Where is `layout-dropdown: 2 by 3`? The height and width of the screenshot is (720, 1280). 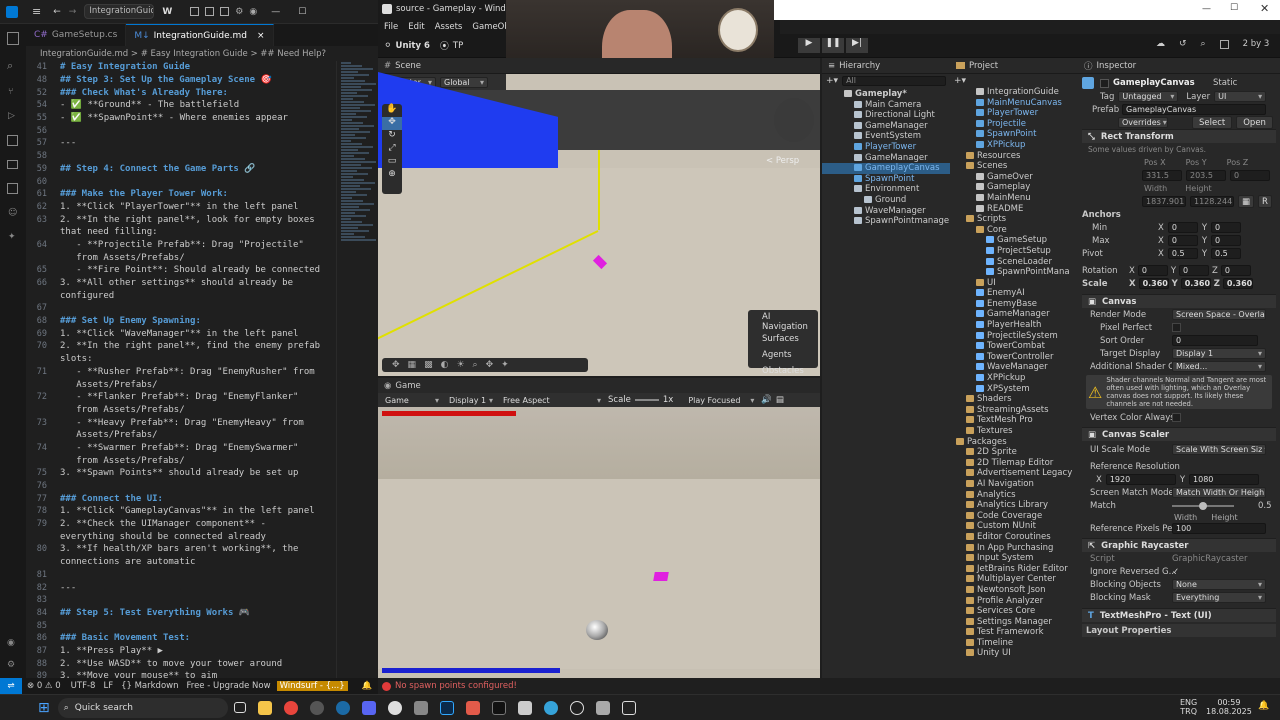
layout-dropdown: 2 by 3 is located at coordinates (1256, 44).